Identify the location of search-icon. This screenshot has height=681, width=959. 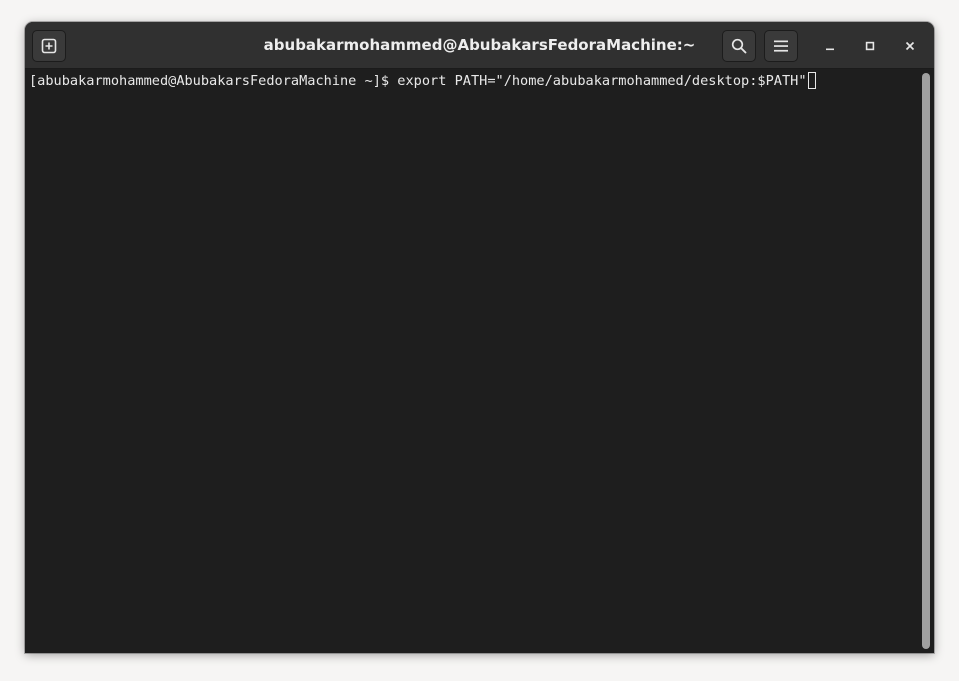
(739, 46).